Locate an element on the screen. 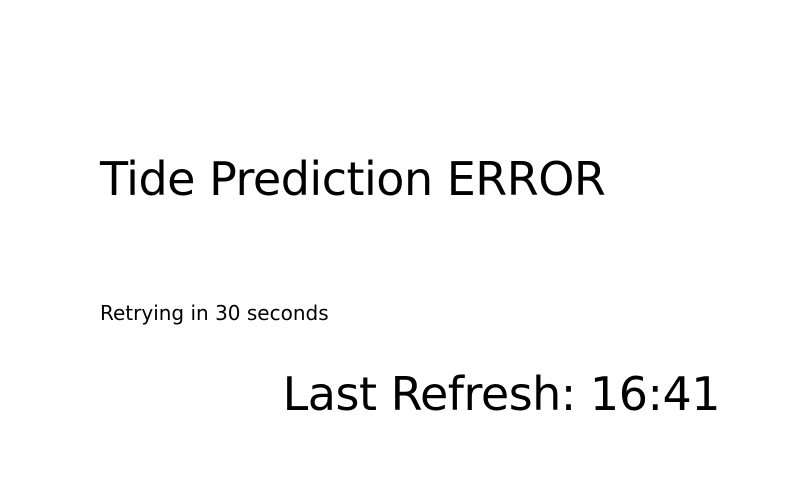 This screenshot has width=800, height=480. last-refresh-time: Last Refresh: 16:41 is located at coordinates (501, 394).